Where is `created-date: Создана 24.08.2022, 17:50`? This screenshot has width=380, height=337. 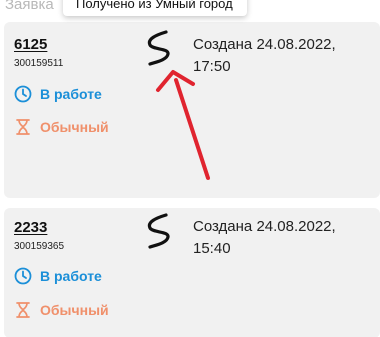
created-date: Создана 24.08.2022, 17:50 is located at coordinates (264, 56).